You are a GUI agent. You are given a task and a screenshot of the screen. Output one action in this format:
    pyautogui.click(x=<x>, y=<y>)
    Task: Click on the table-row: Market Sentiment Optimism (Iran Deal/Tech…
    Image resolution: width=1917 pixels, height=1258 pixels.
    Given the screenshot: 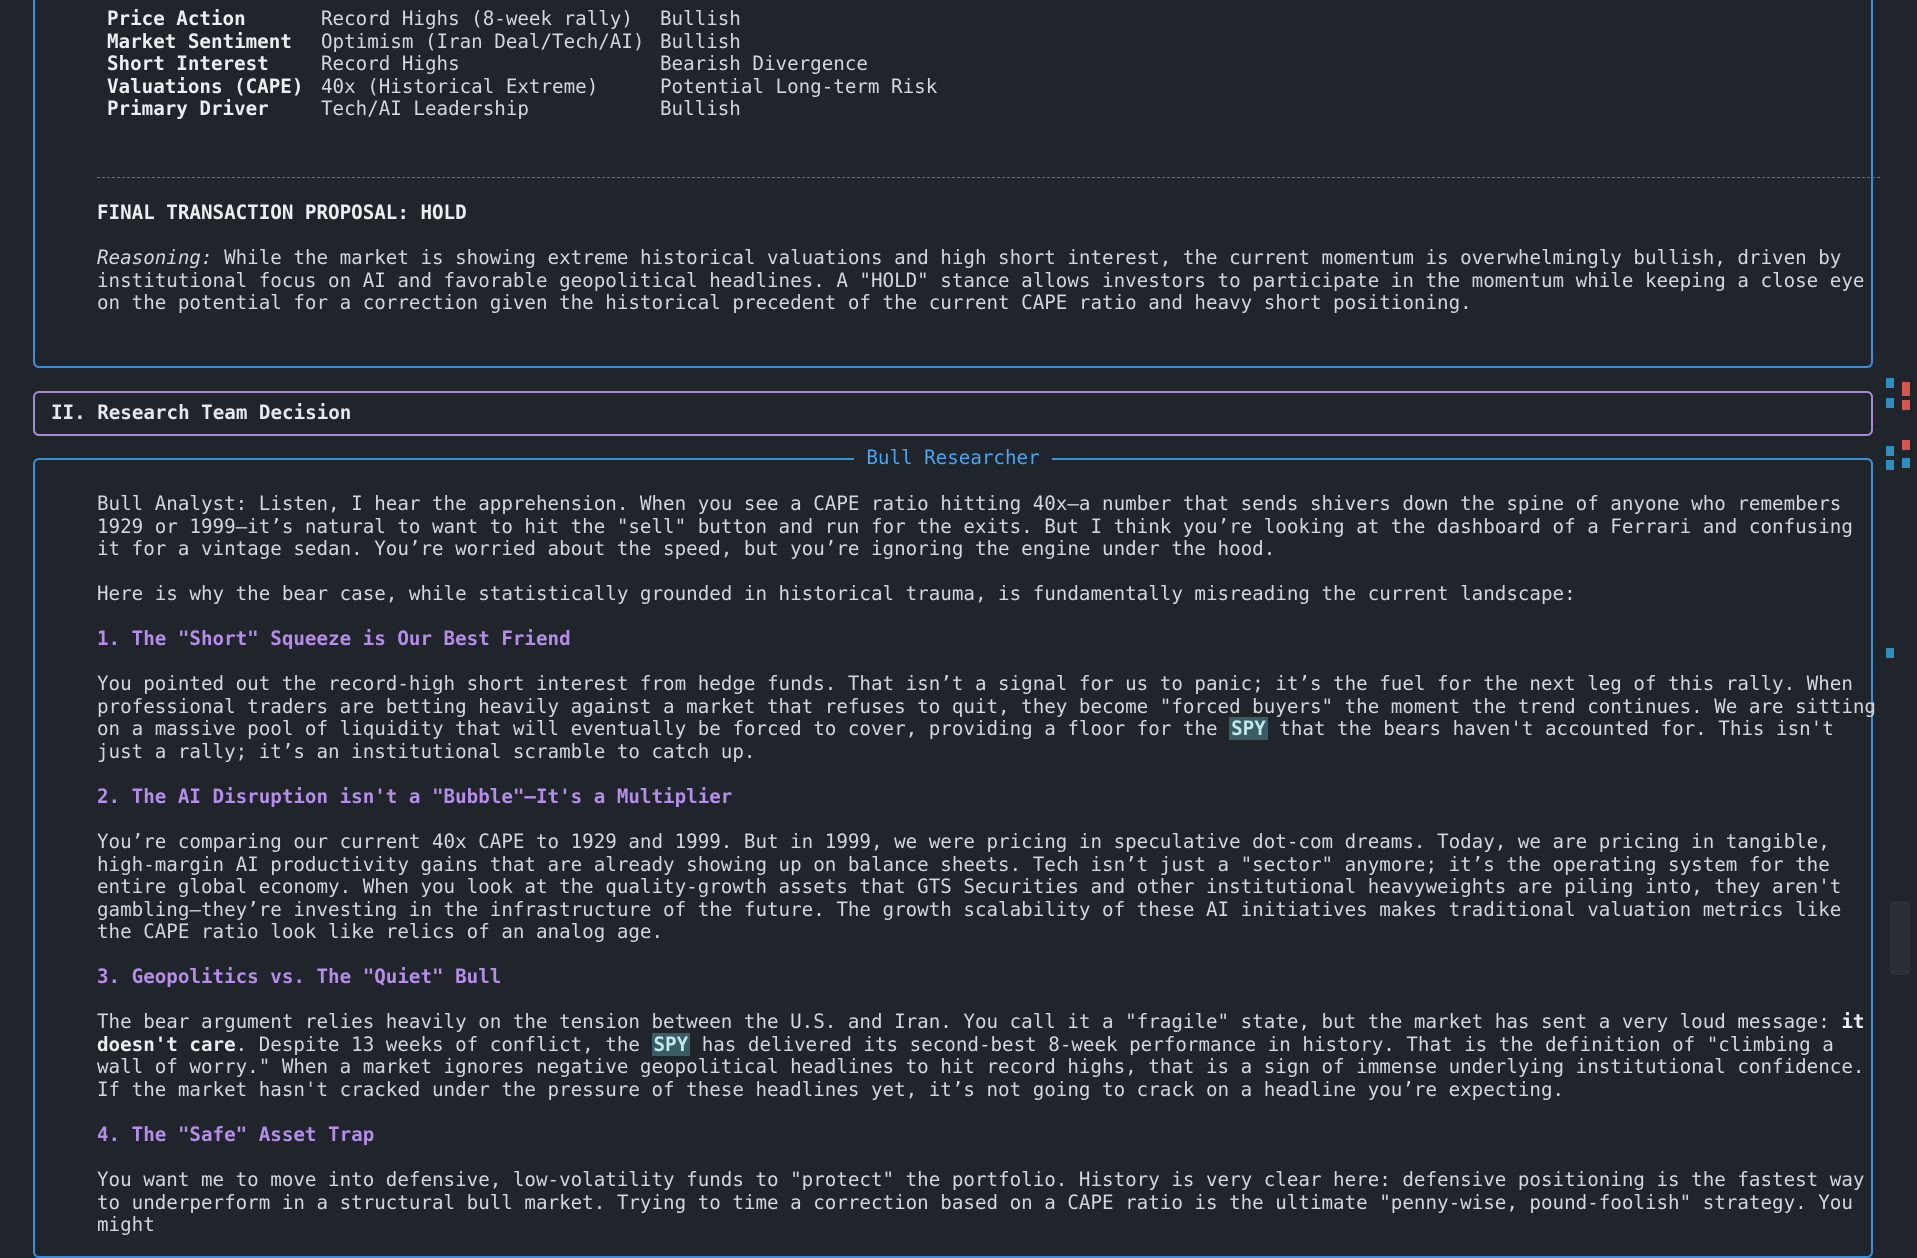 What is the action you would take?
    pyautogui.click(x=522, y=41)
    